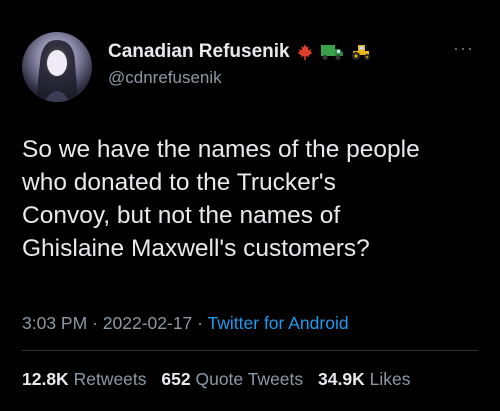 The height and width of the screenshot is (411, 500). I want to click on likes-stat: 34.9K Likes, so click(364, 379).